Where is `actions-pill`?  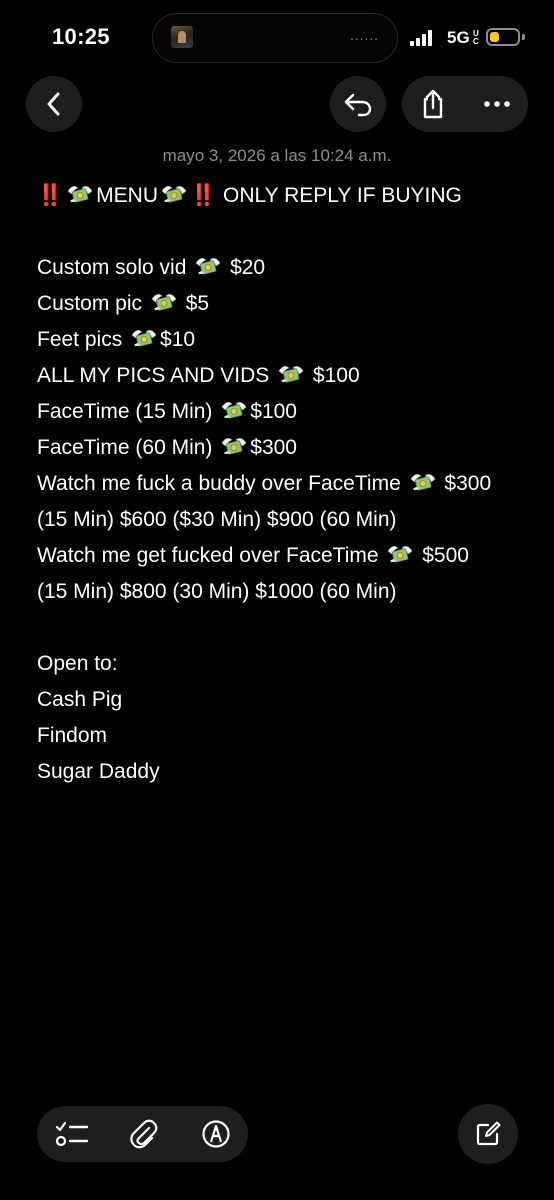 actions-pill is located at coordinates (465, 104).